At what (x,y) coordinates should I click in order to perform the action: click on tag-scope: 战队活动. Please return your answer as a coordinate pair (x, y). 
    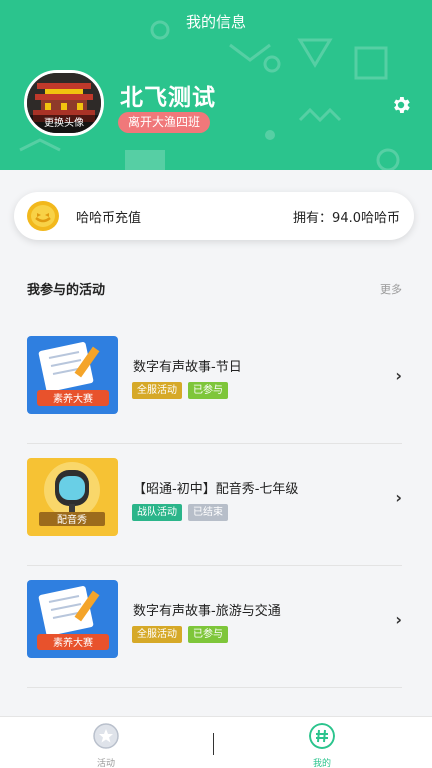
    Looking at the image, I should click on (157, 512).